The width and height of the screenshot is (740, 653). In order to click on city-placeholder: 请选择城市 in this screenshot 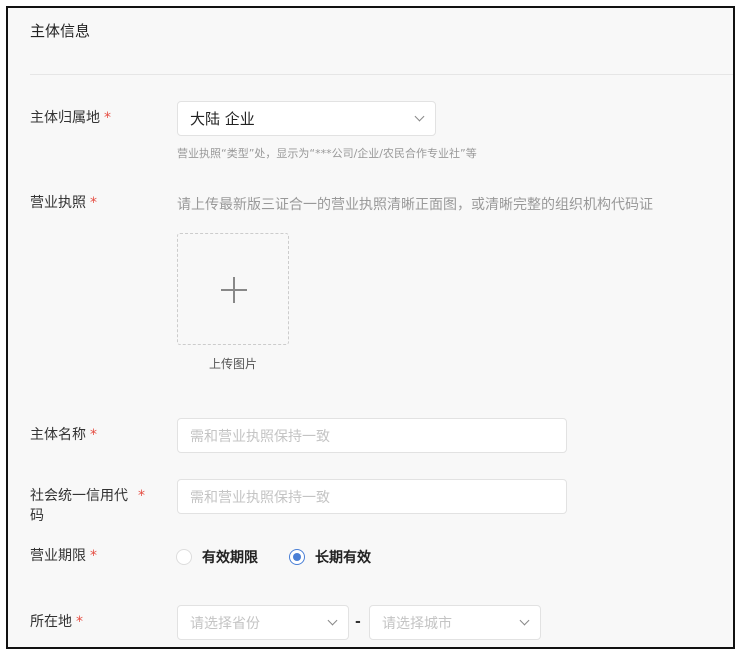, I will do `click(417, 623)`.